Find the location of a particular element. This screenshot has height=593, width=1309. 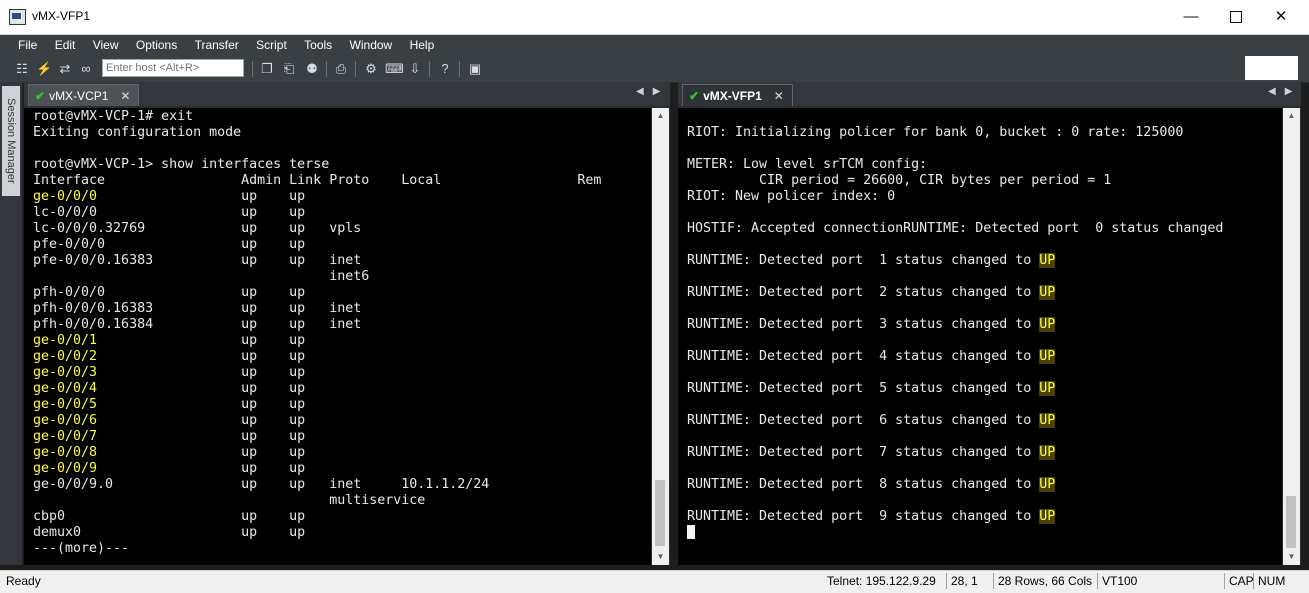

left-scrollbar: ▲ ▼ is located at coordinates (660, 336).